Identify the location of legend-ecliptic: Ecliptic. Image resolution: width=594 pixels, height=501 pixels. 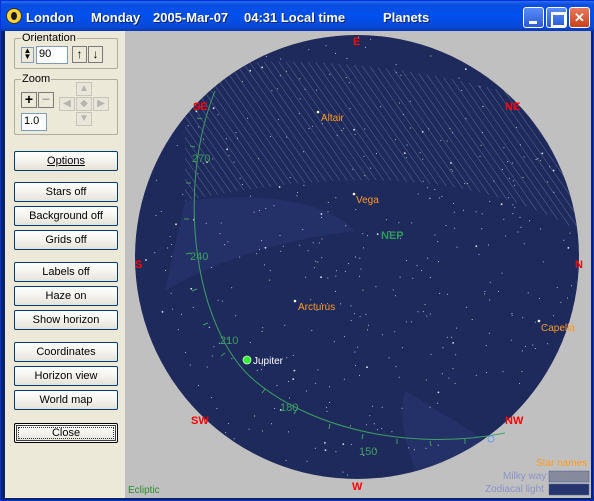
(144, 490).